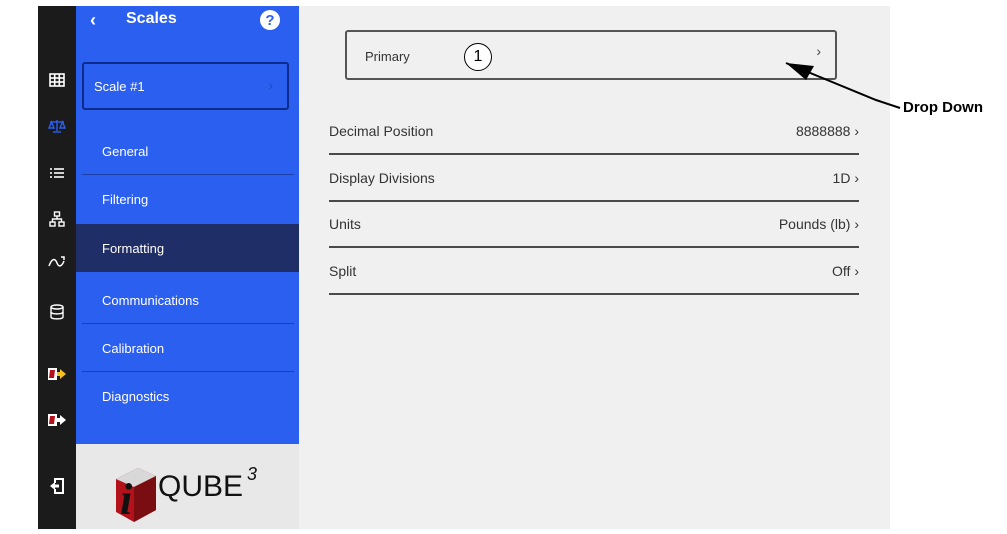 This screenshot has width=1007, height=534. What do you see at coordinates (843, 85) in the screenshot?
I see `annotation-arrow` at bounding box center [843, 85].